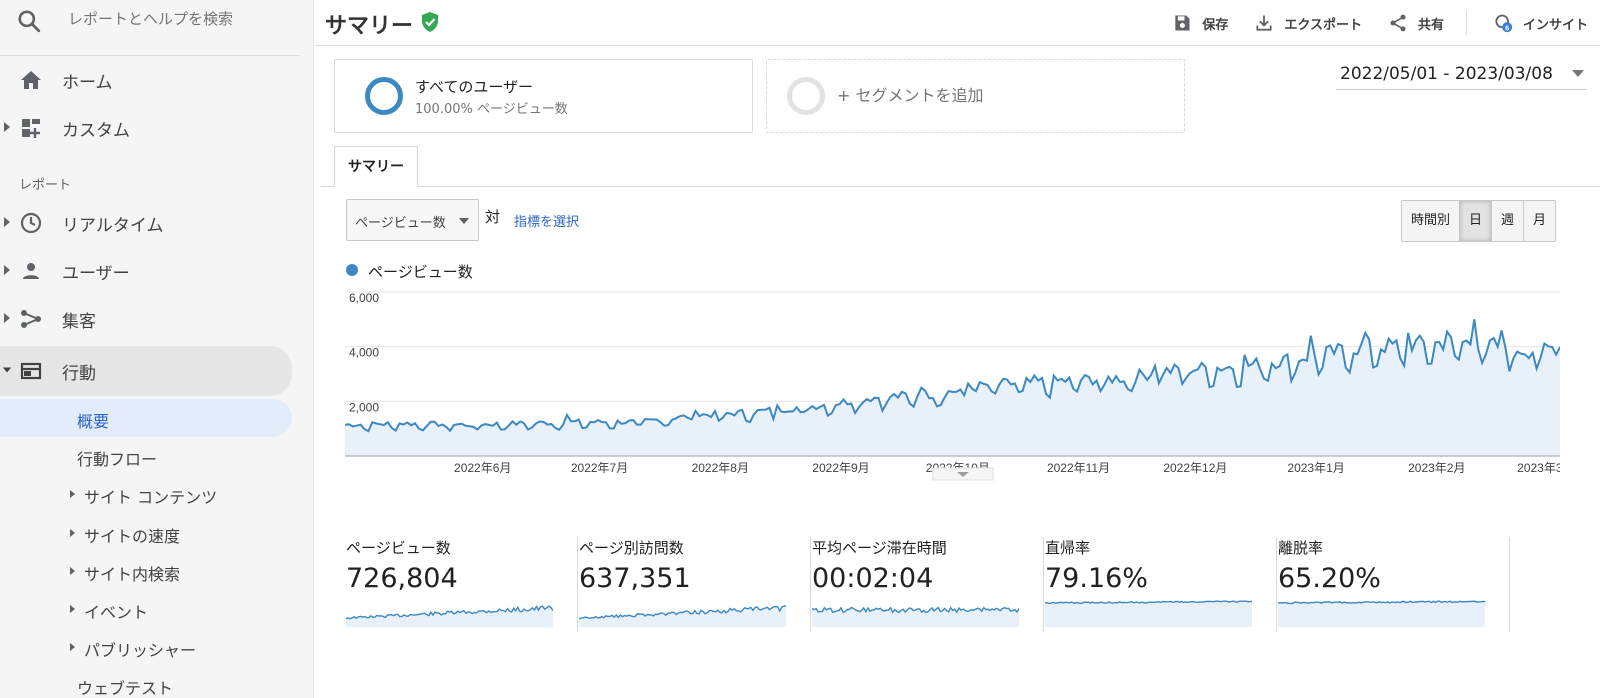 The height and width of the screenshot is (698, 1600). I want to click on chevron-down-icon, so click(464, 221).